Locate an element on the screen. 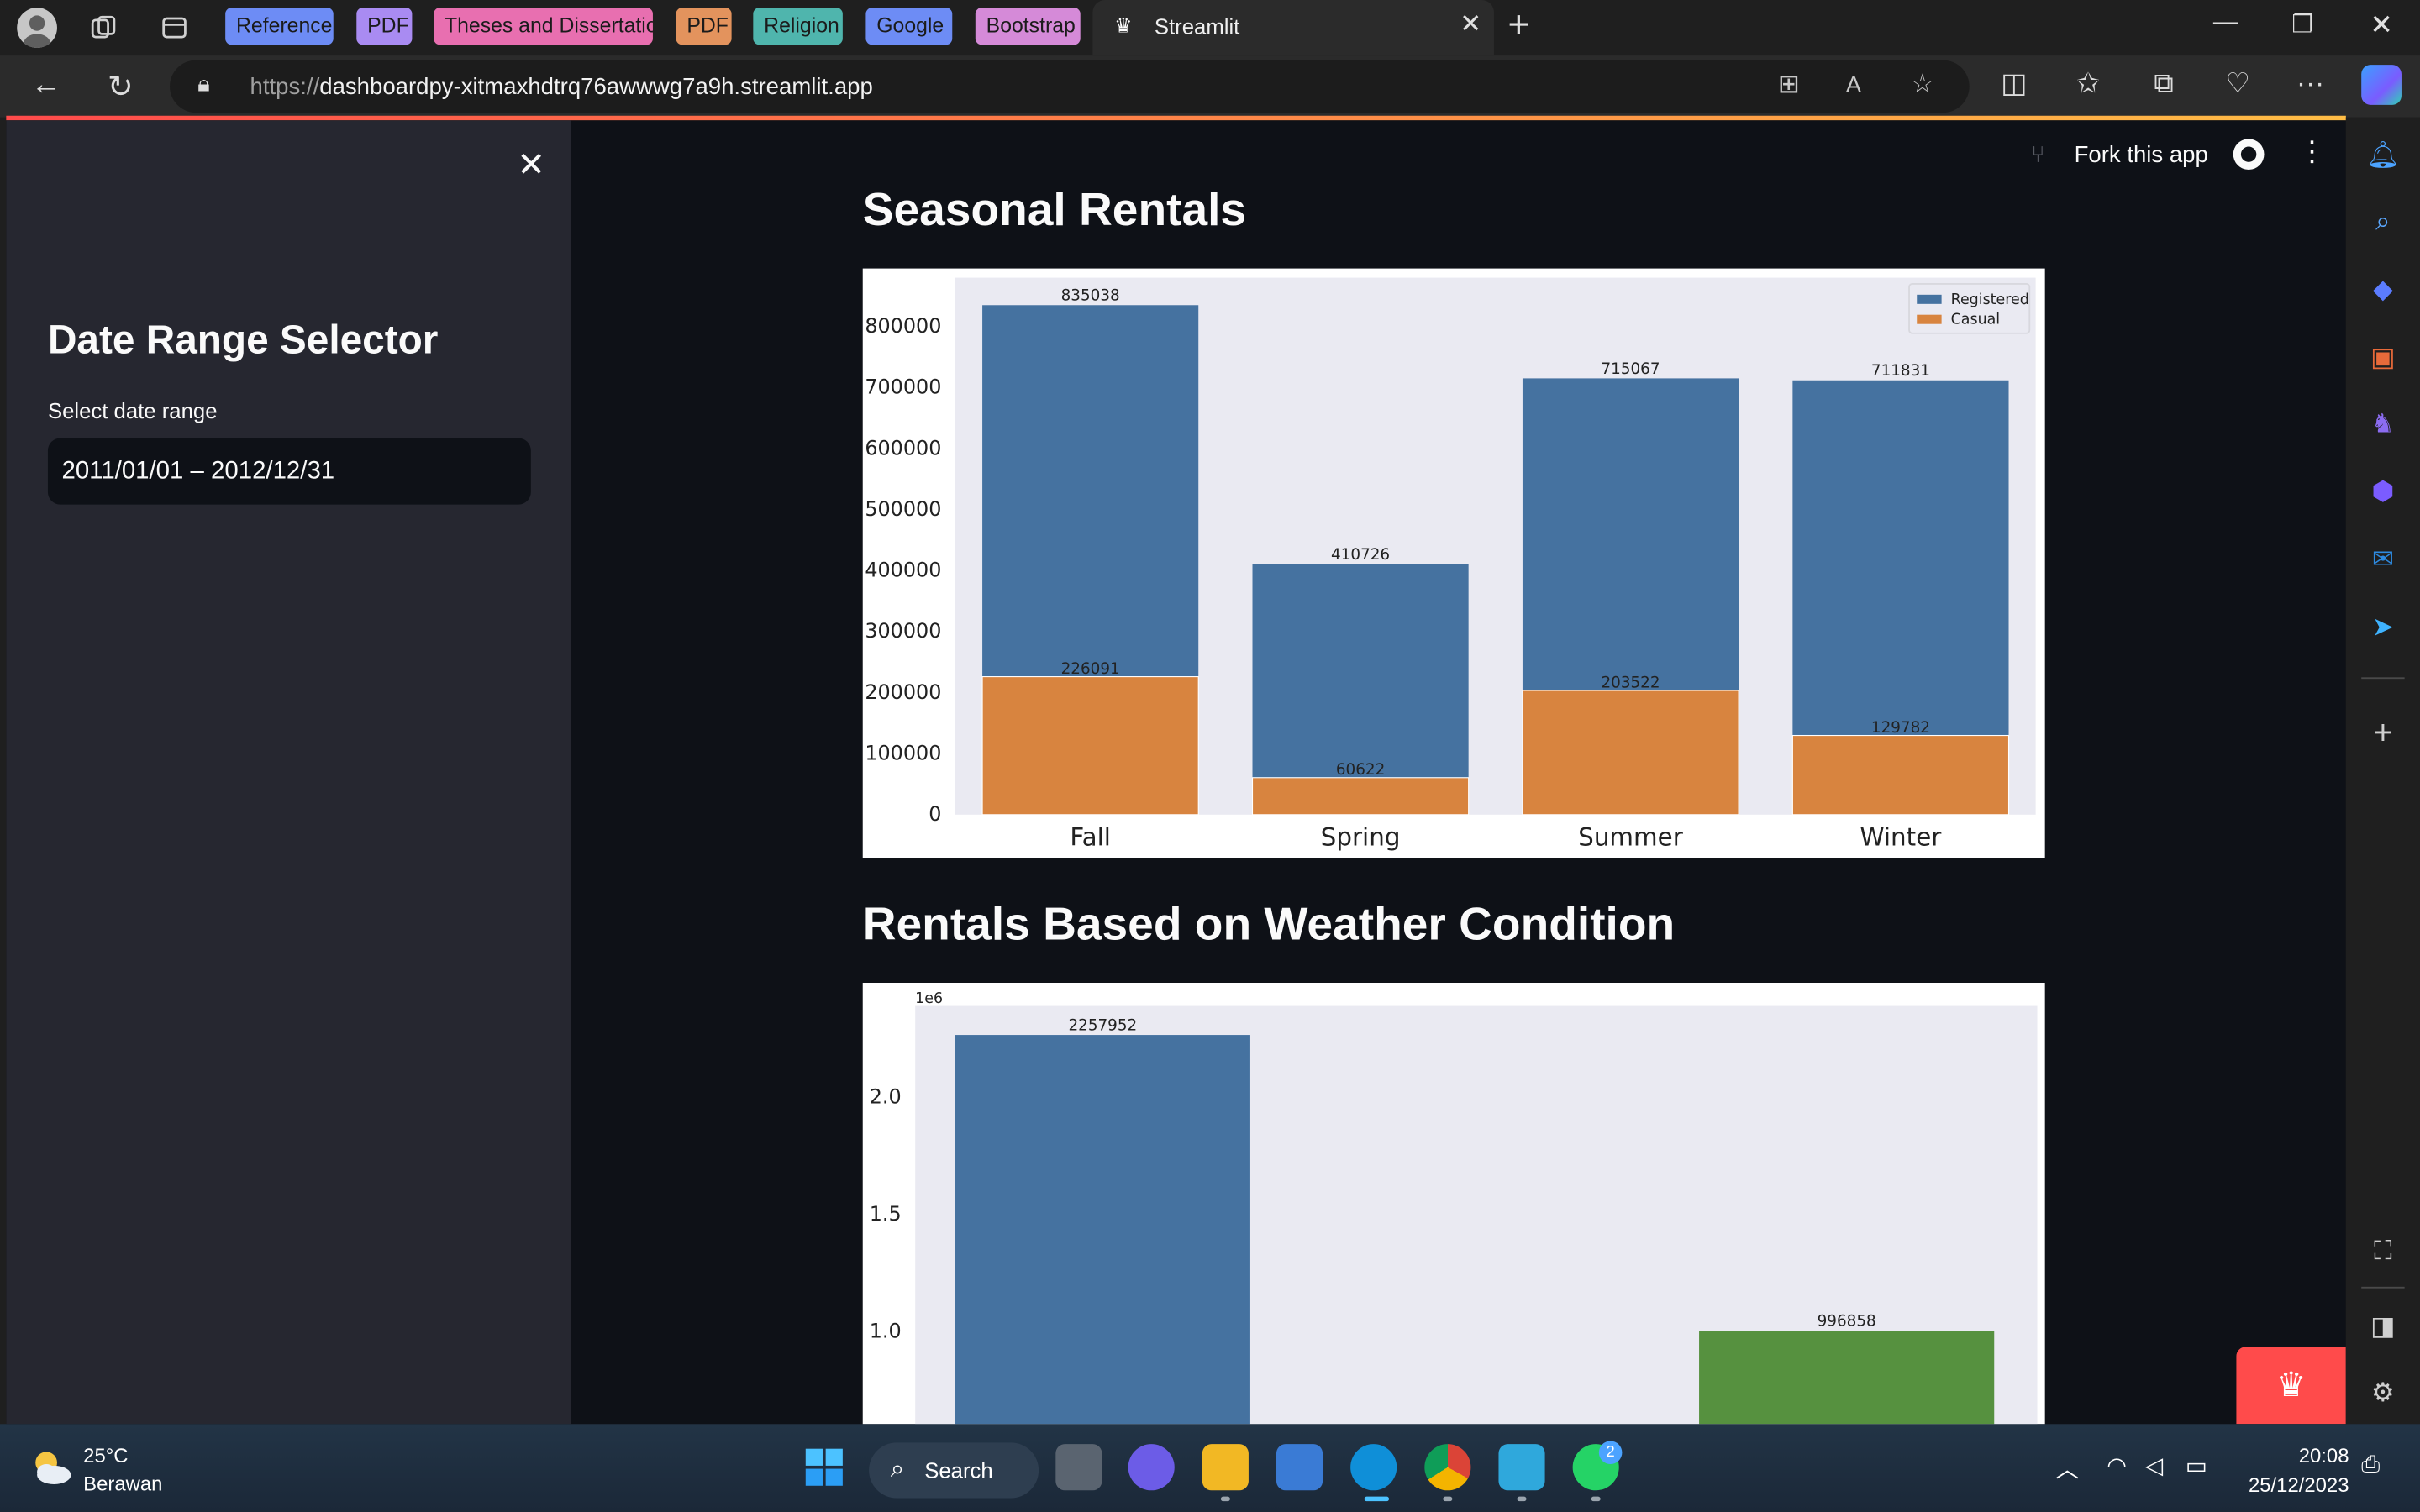  tab-group-google: Google is located at coordinates (909, 26).